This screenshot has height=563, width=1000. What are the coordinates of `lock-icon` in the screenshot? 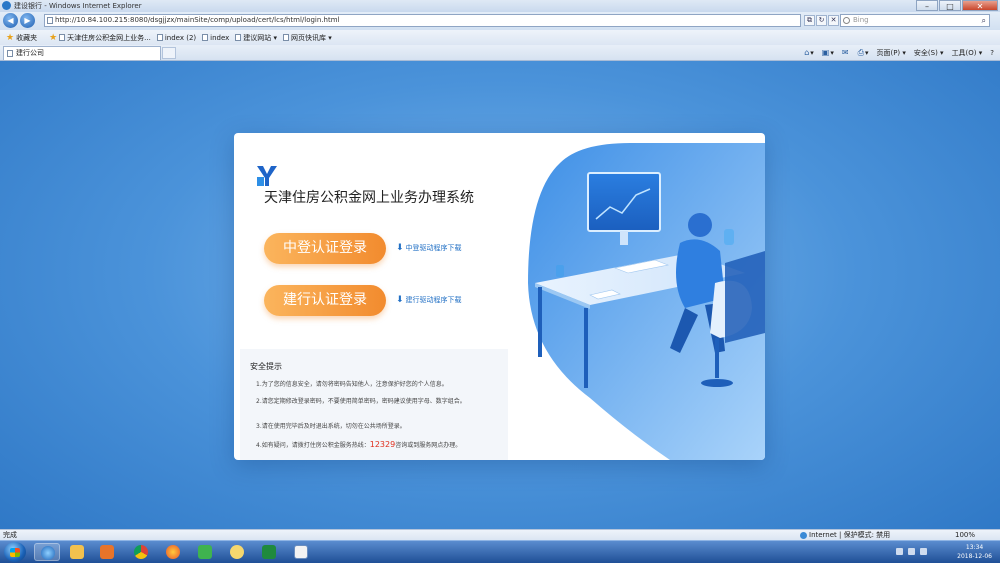 It's located at (205, 552).